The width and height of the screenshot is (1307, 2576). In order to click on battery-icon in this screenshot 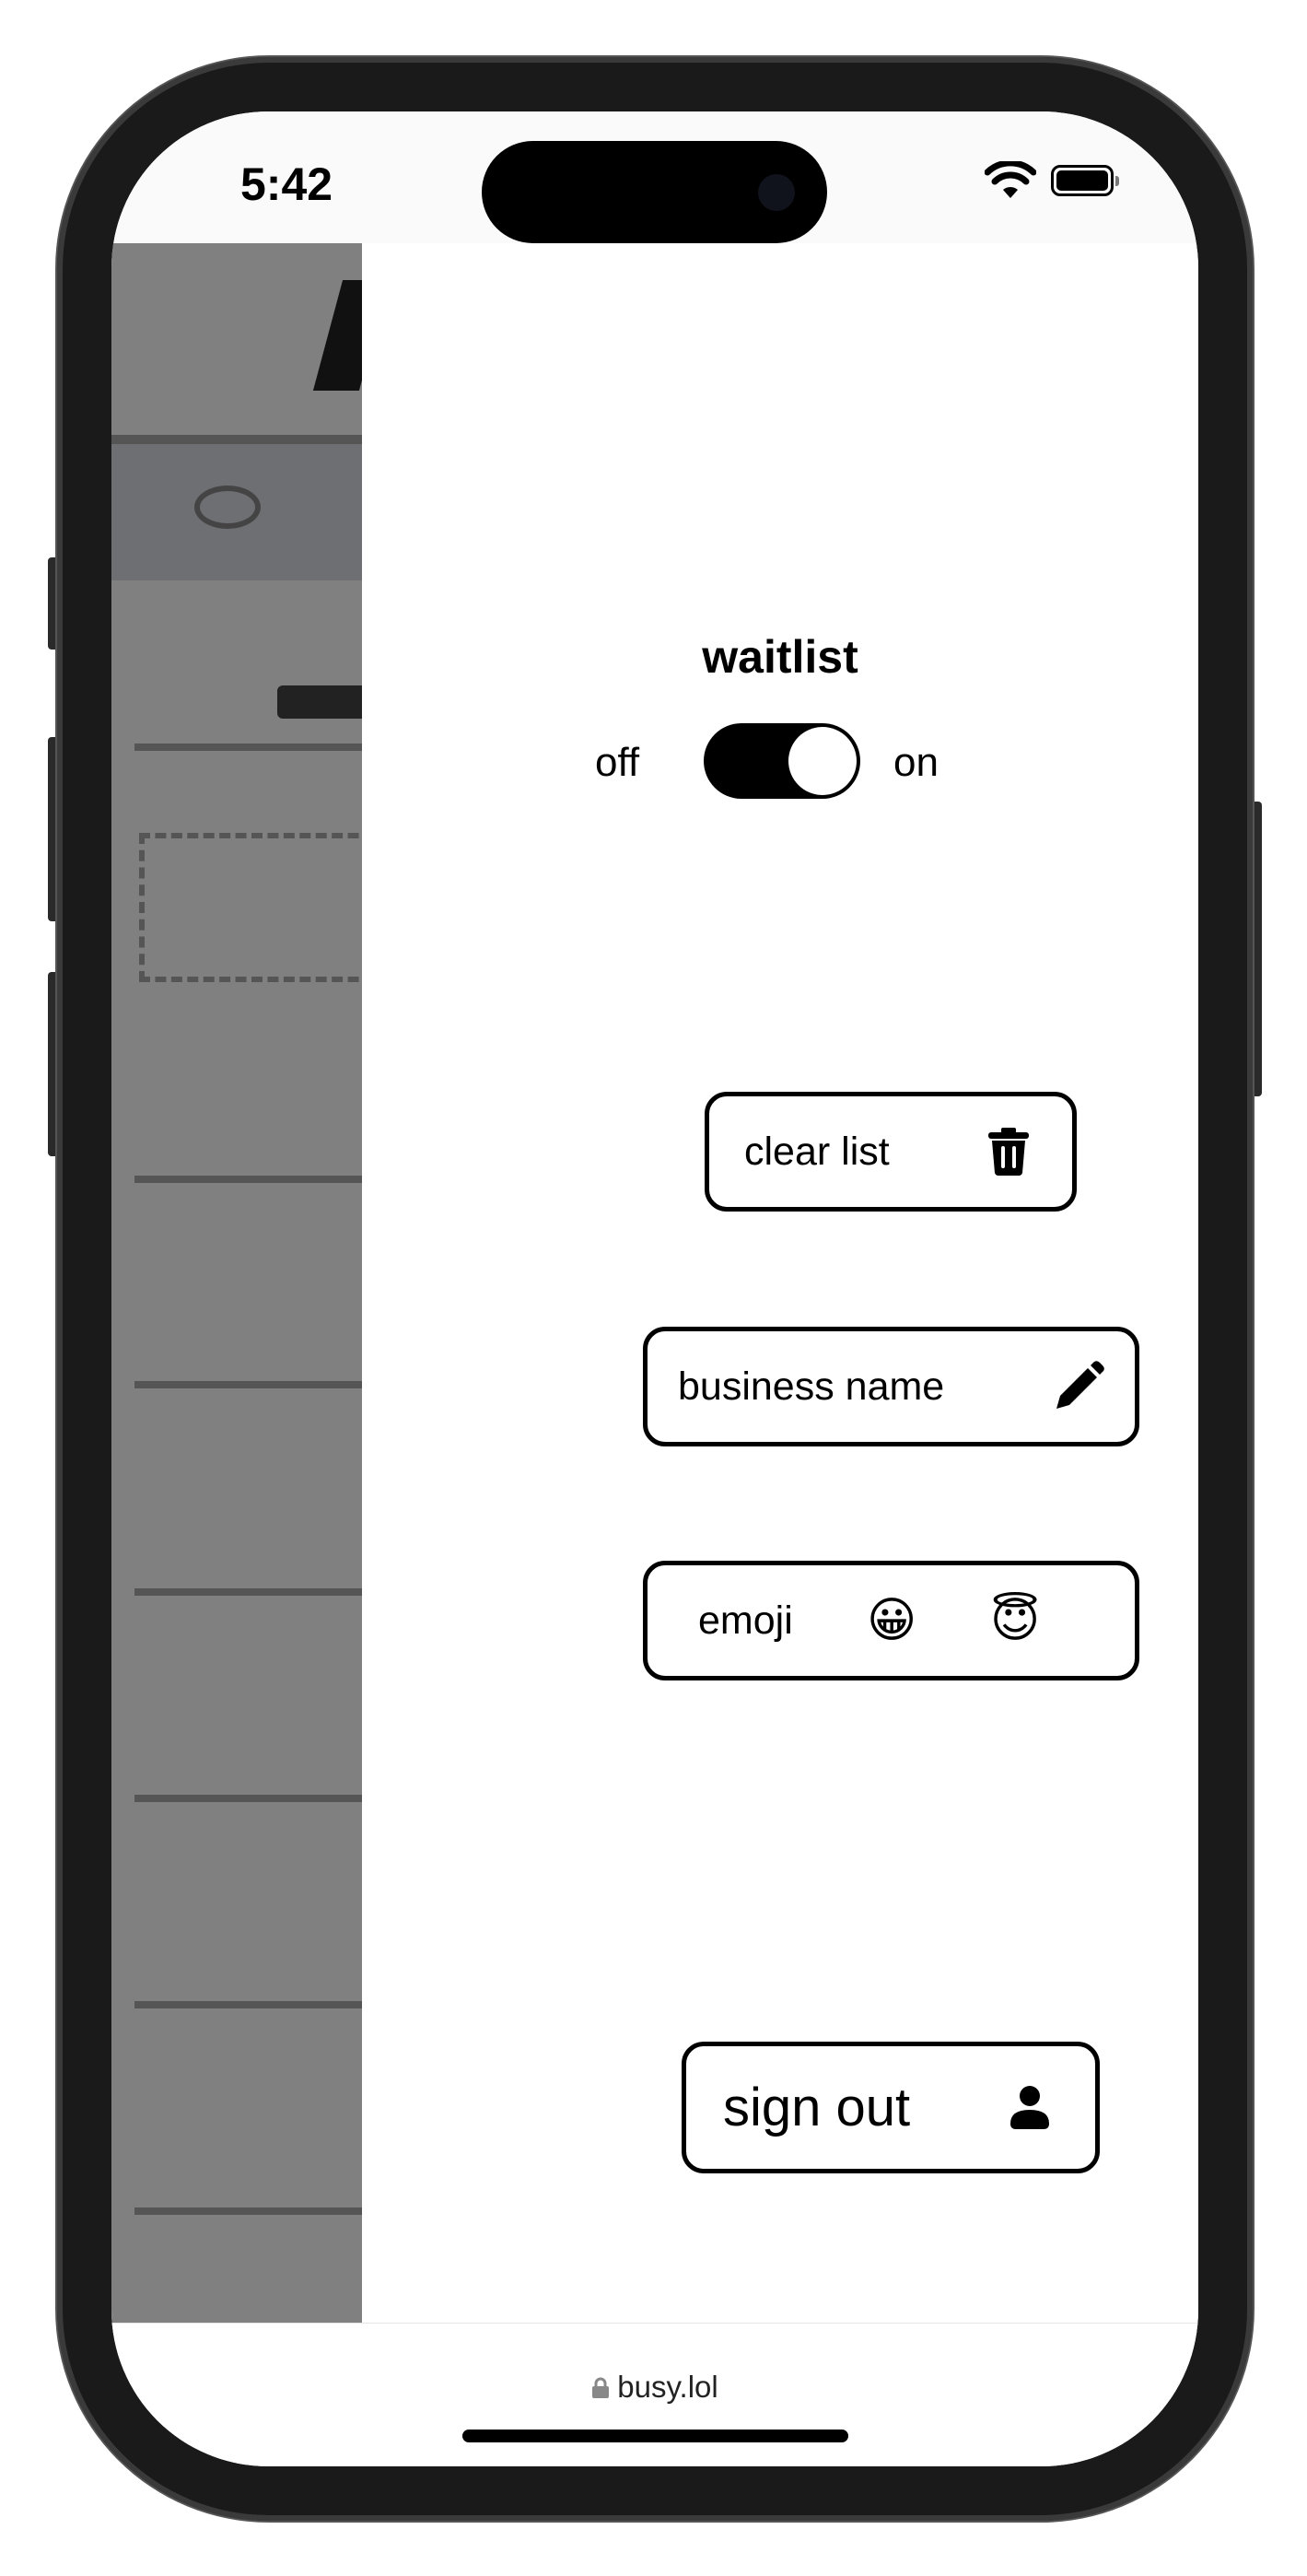, I will do `click(1085, 180)`.